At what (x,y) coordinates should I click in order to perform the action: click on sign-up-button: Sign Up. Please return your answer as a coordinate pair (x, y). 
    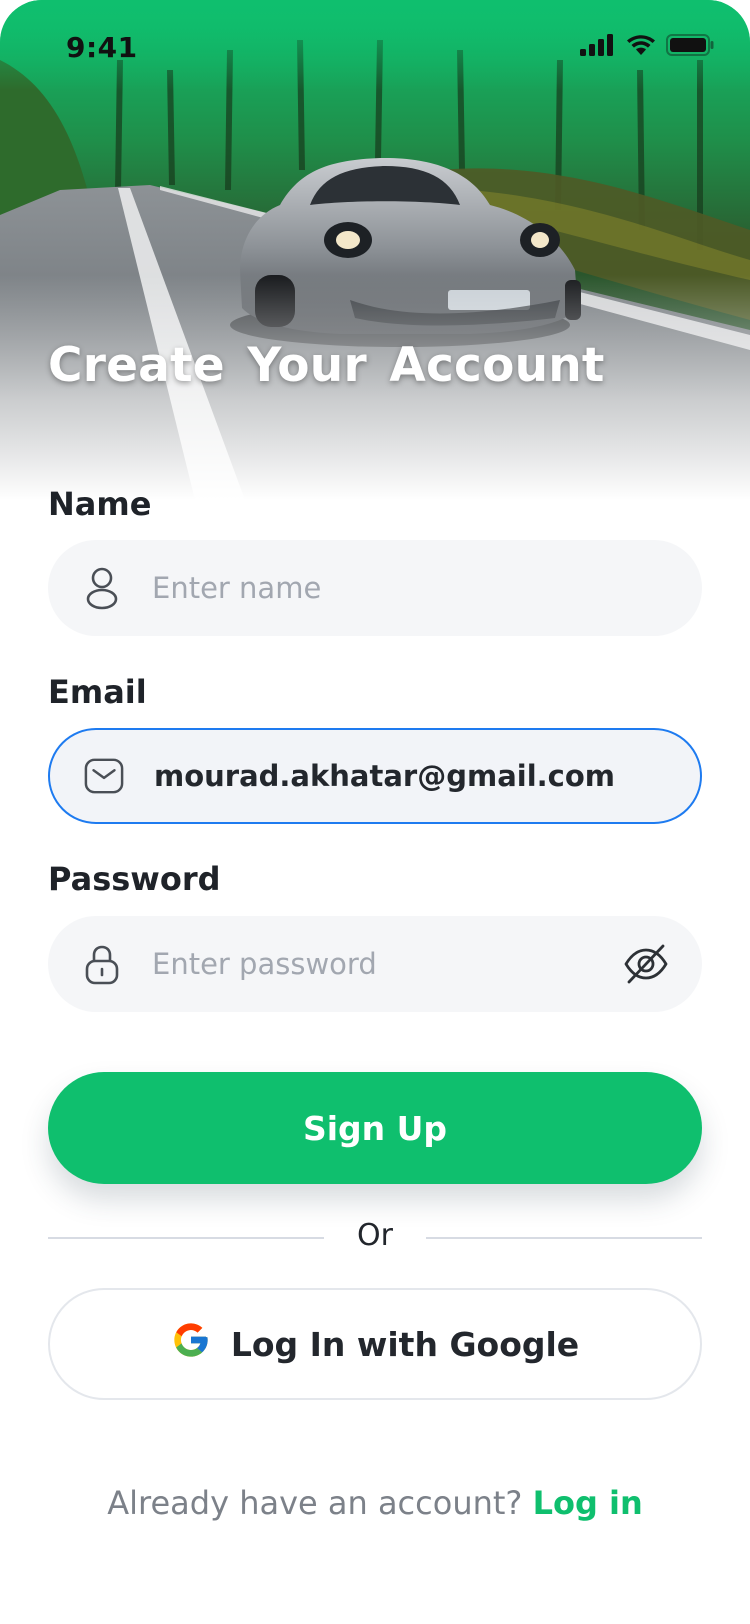
    Looking at the image, I should click on (375, 1128).